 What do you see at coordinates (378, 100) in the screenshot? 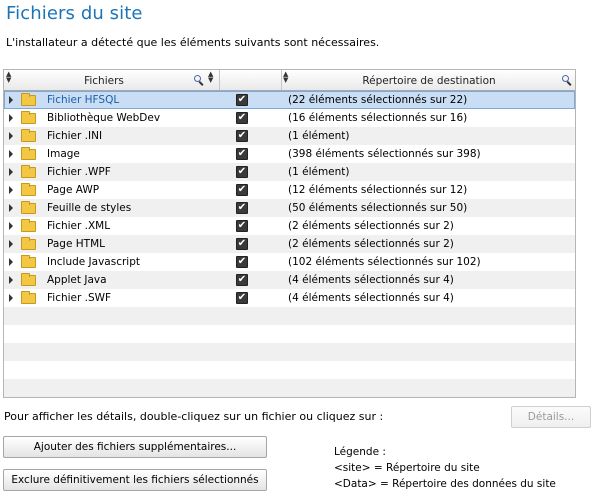
I see `destination-cell: (22 éléments sélectionnés sur 22)` at bounding box center [378, 100].